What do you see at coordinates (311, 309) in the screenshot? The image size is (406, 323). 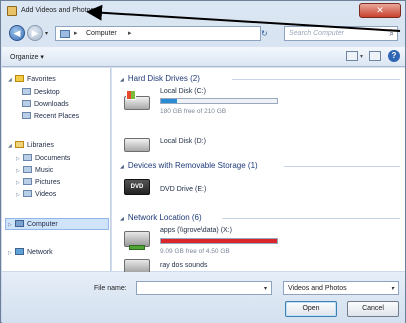 I see `open-button: Open` at bounding box center [311, 309].